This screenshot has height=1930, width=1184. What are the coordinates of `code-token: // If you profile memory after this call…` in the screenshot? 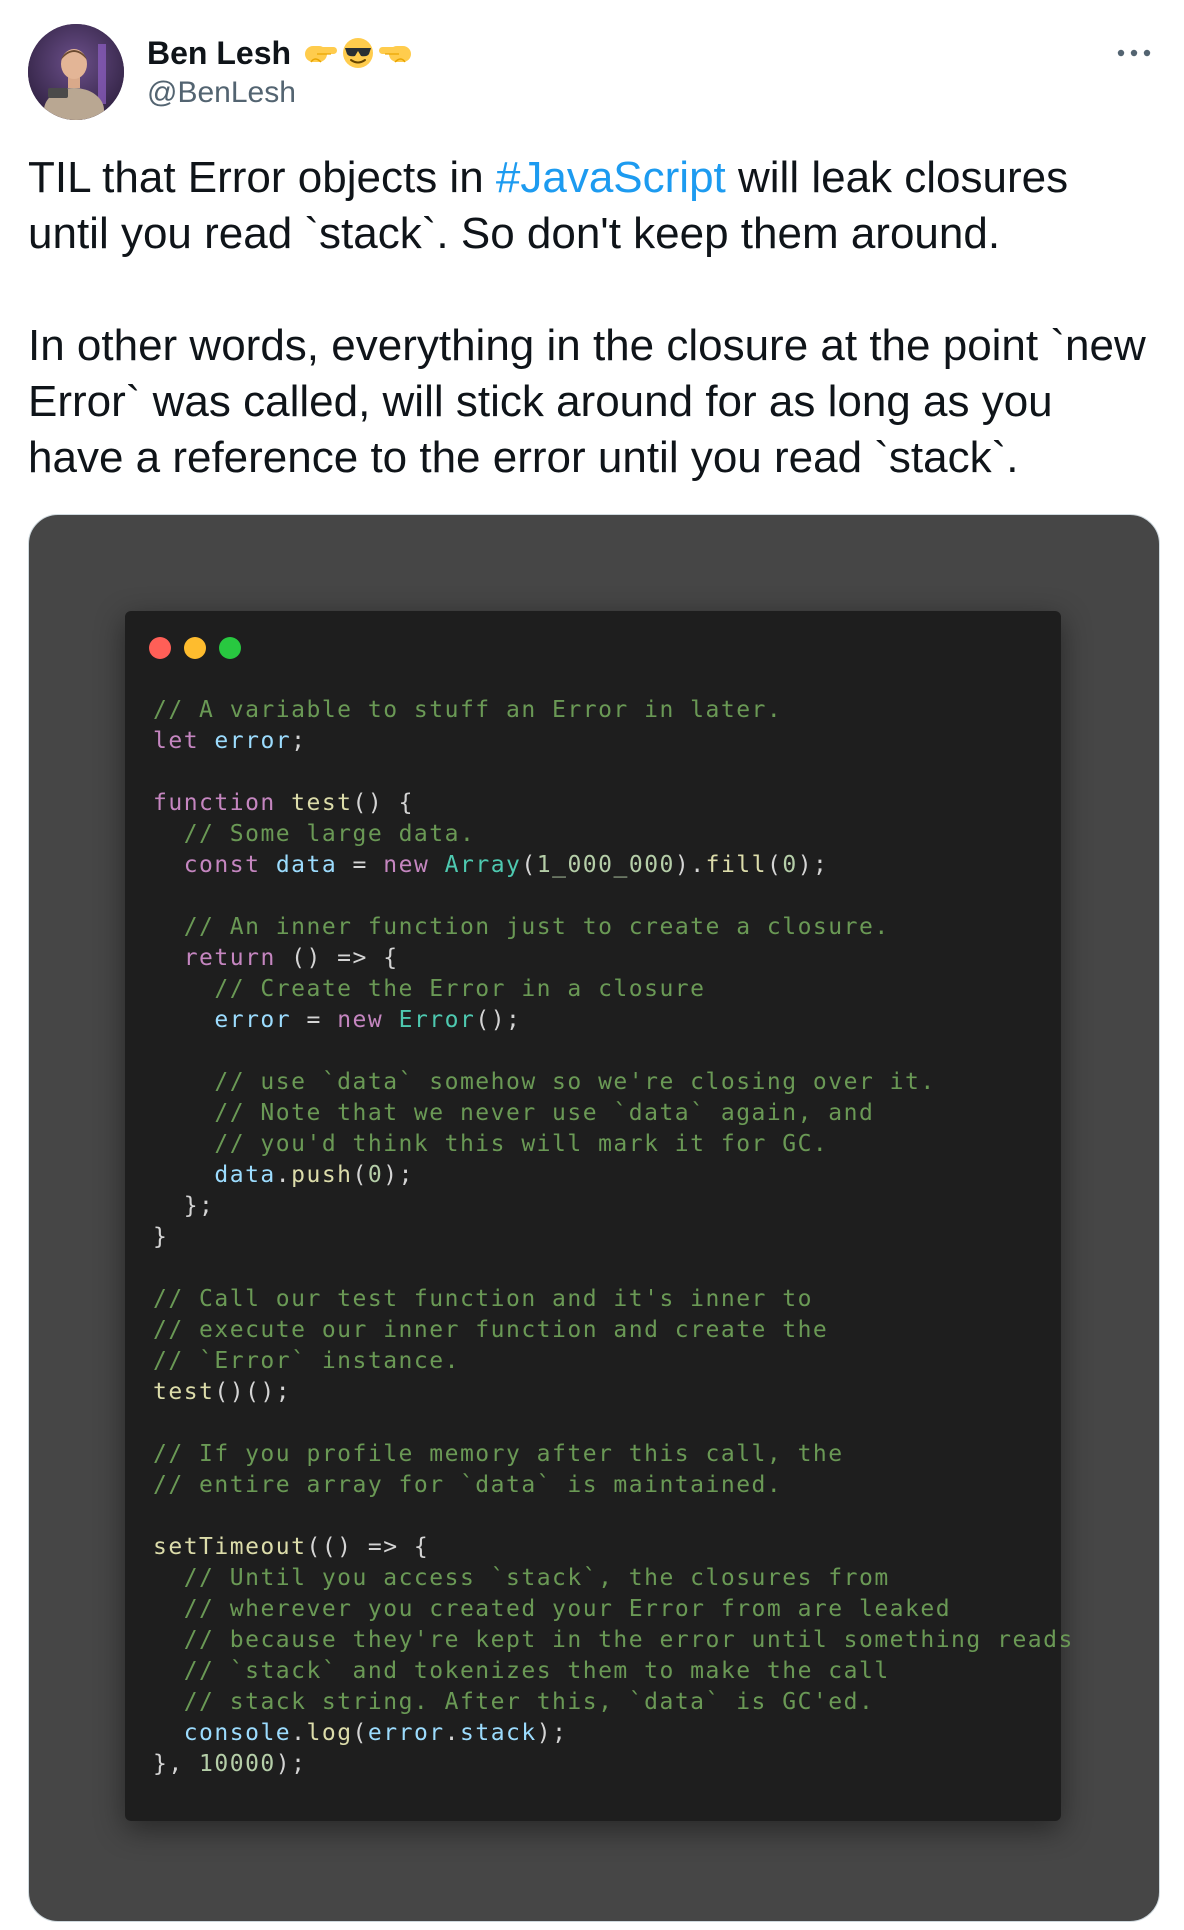 It's located at (498, 1454).